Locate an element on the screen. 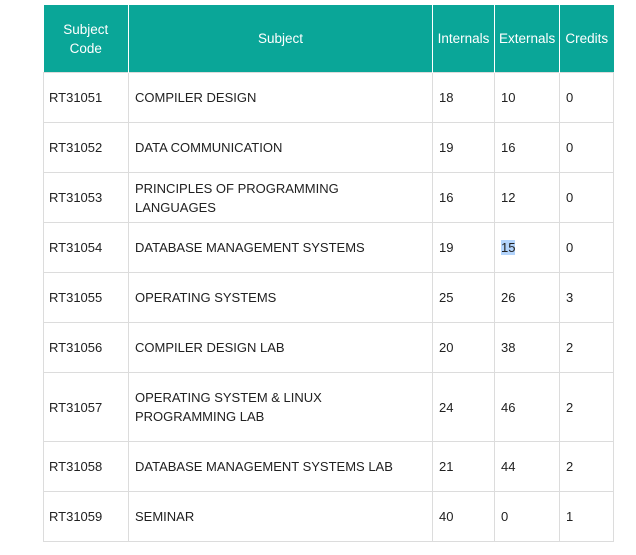  externals-cell: 16 is located at coordinates (527, 147).